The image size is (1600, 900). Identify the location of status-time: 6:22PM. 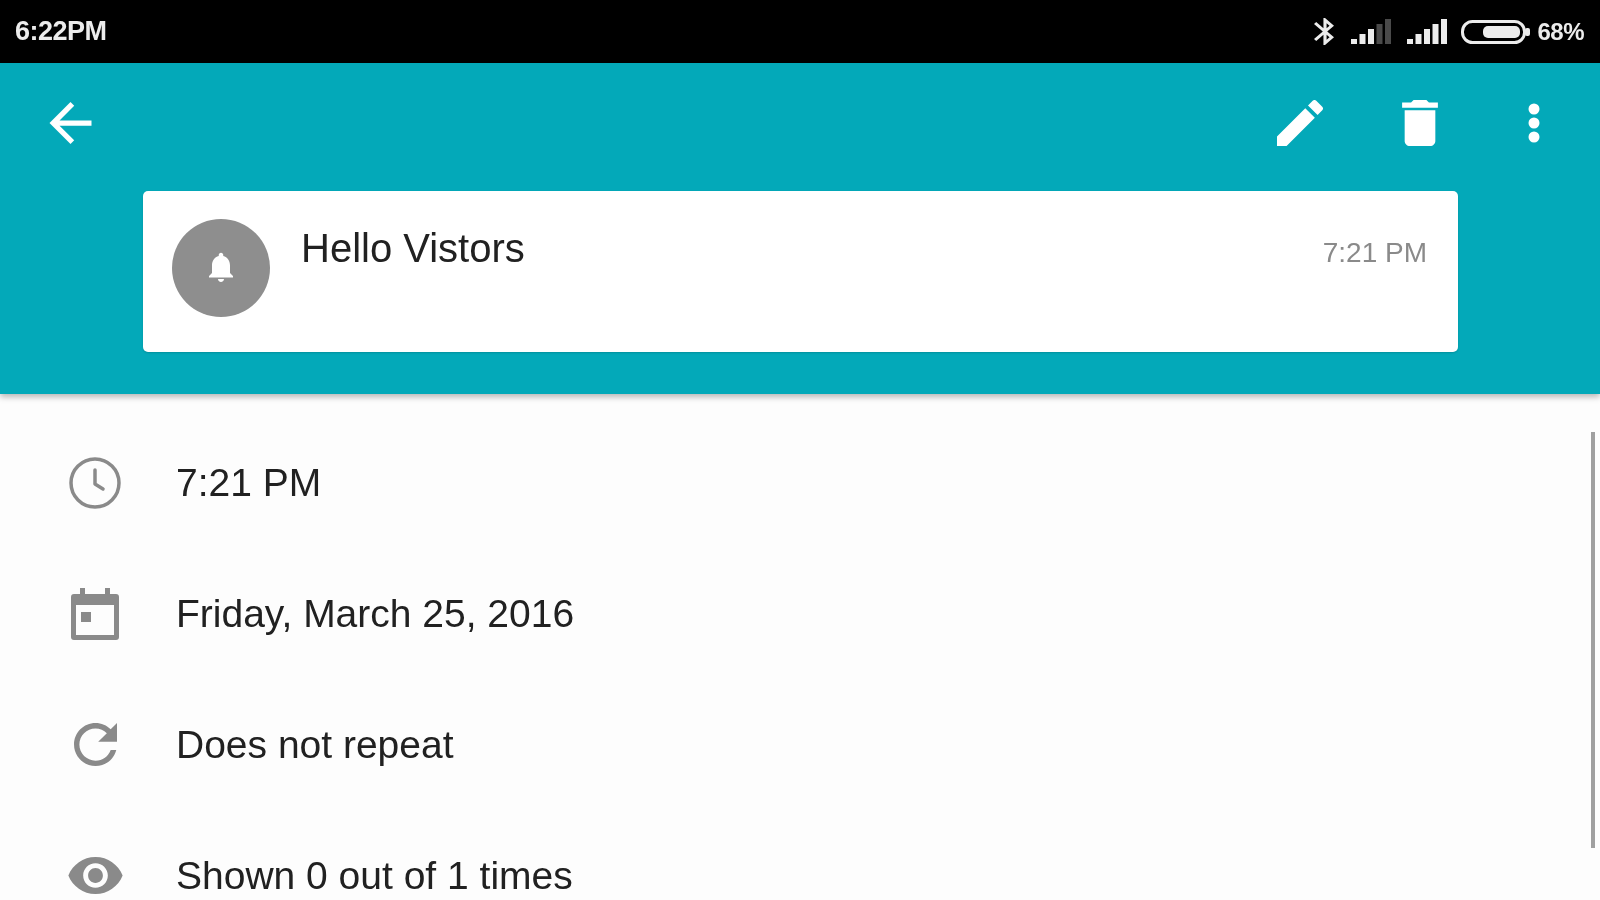
(61, 31).